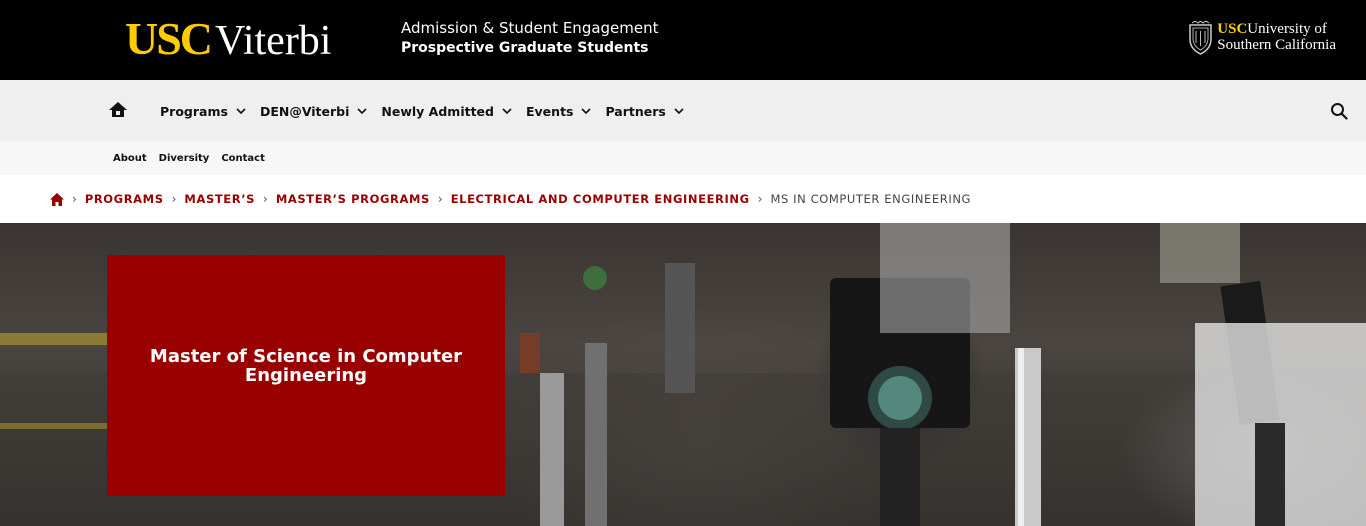 This screenshot has width=1366, height=526. What do you see at coordinates (550, 111) in the screenshot?
I see `nav-item-label: Events` at bounding box center [550, 111].